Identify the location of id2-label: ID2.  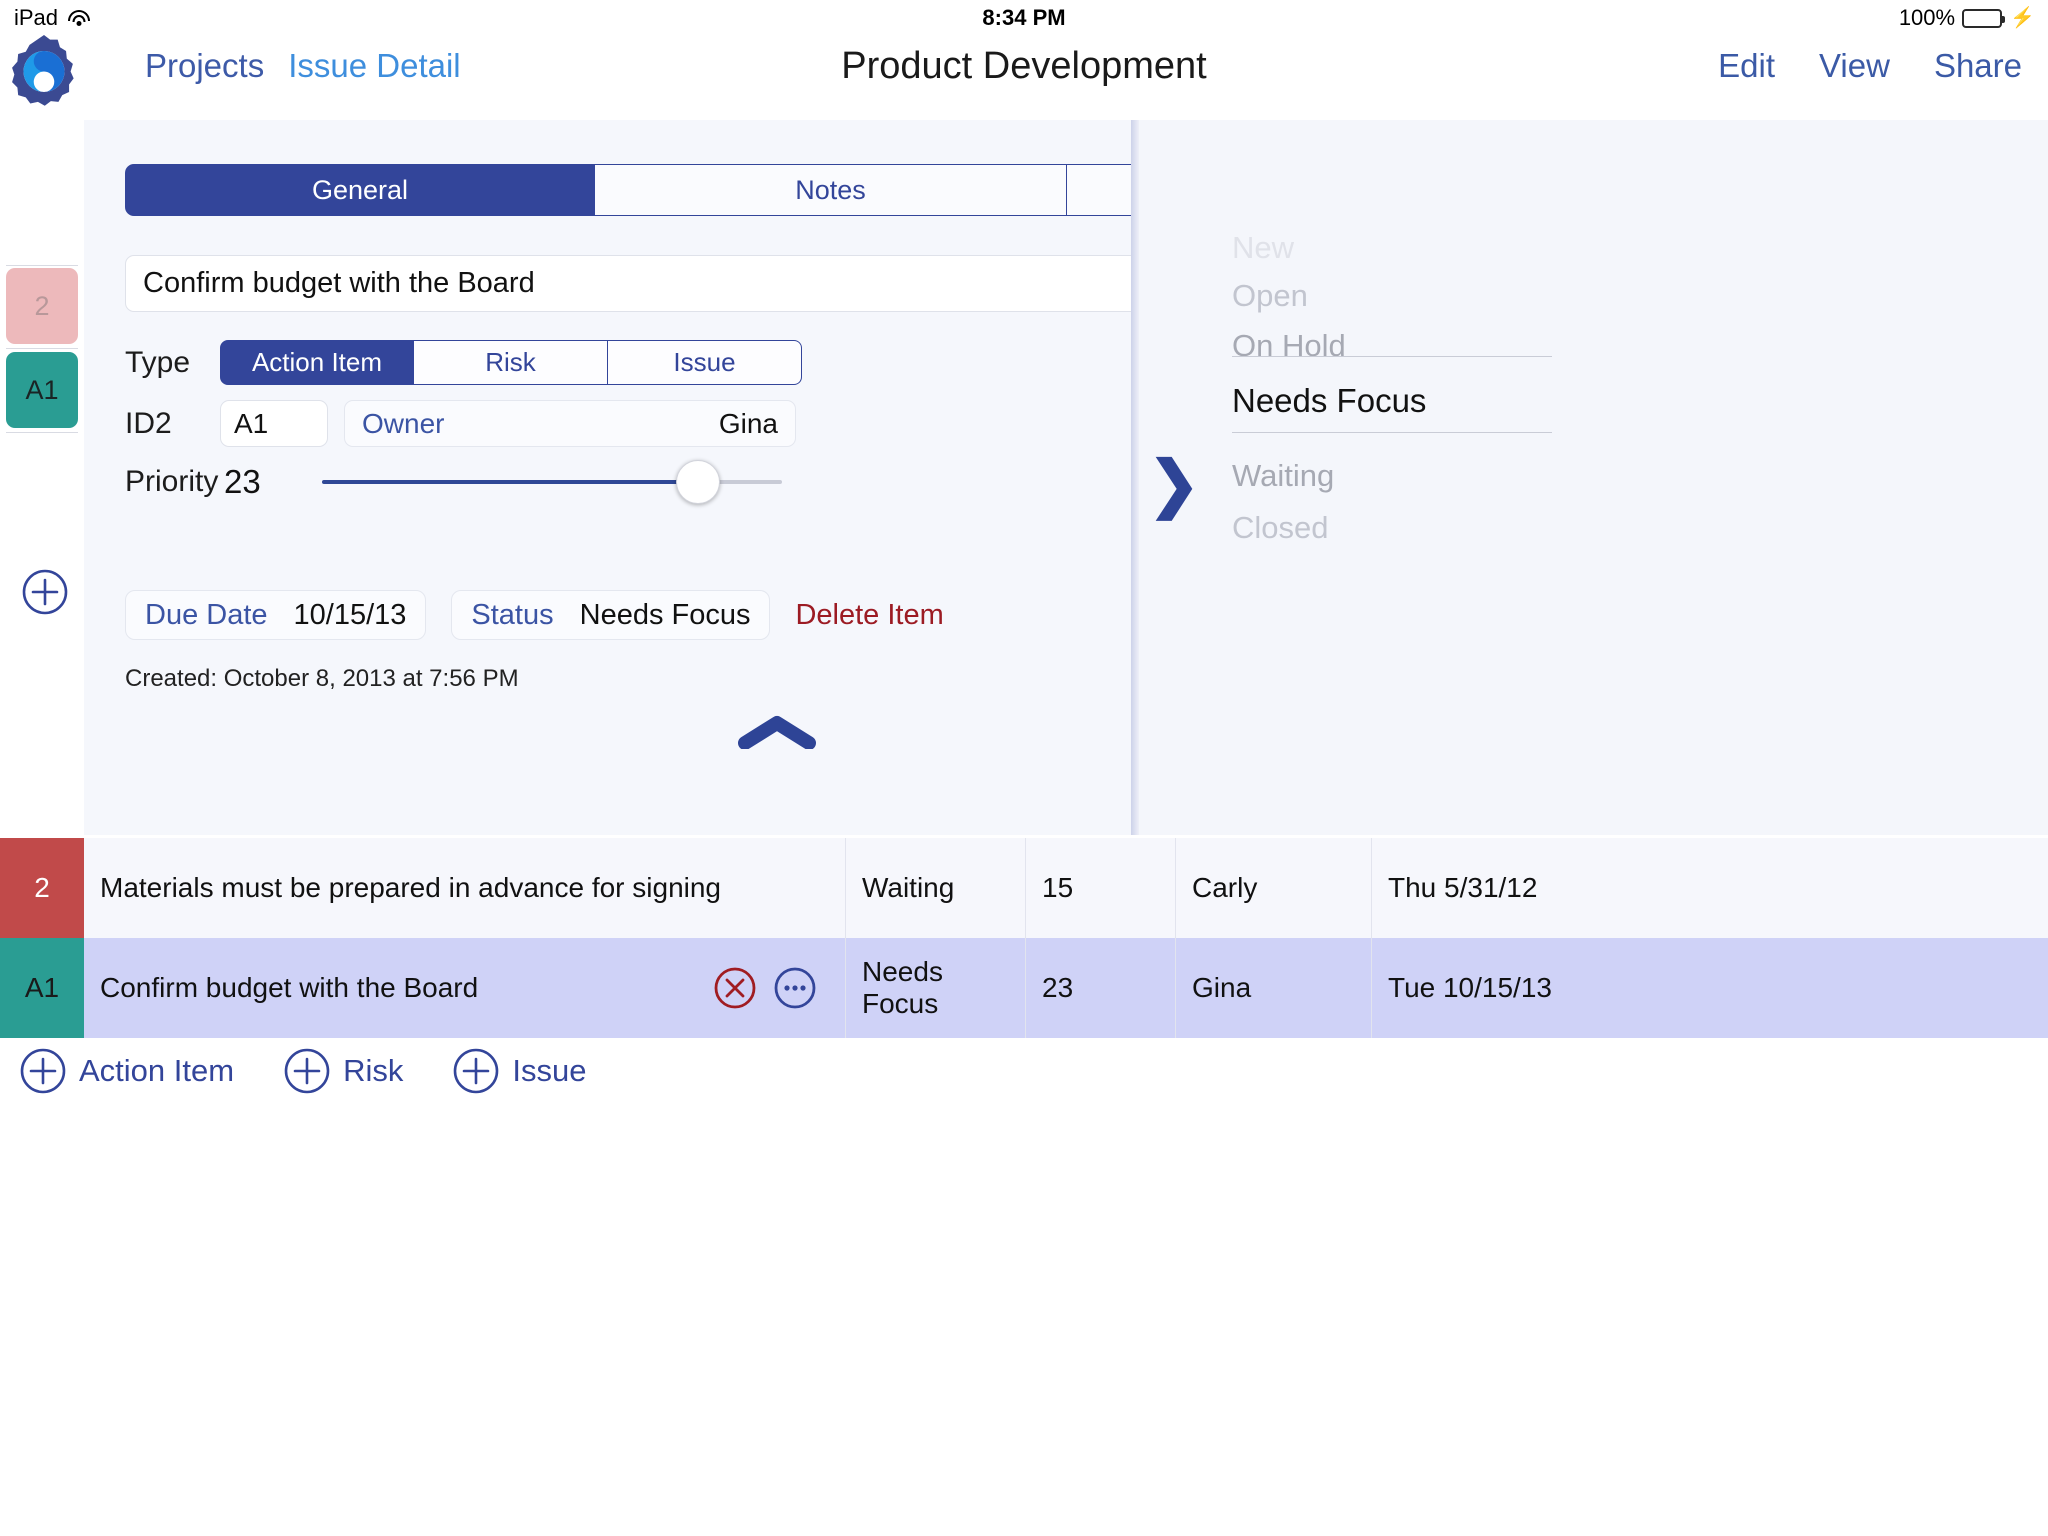
(148, 423).